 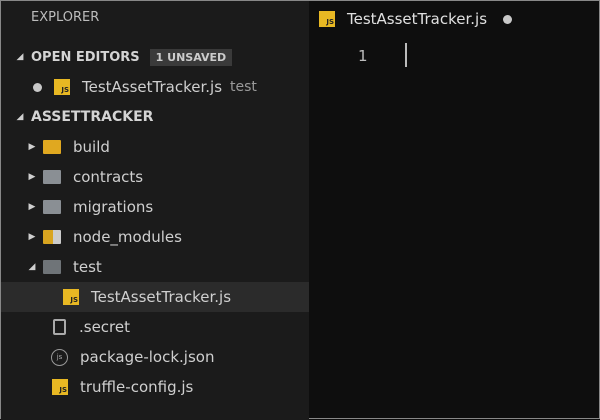 I want to click on open-editor-item: JS TestAssetTracker.js test, so click(x=155, y=87).